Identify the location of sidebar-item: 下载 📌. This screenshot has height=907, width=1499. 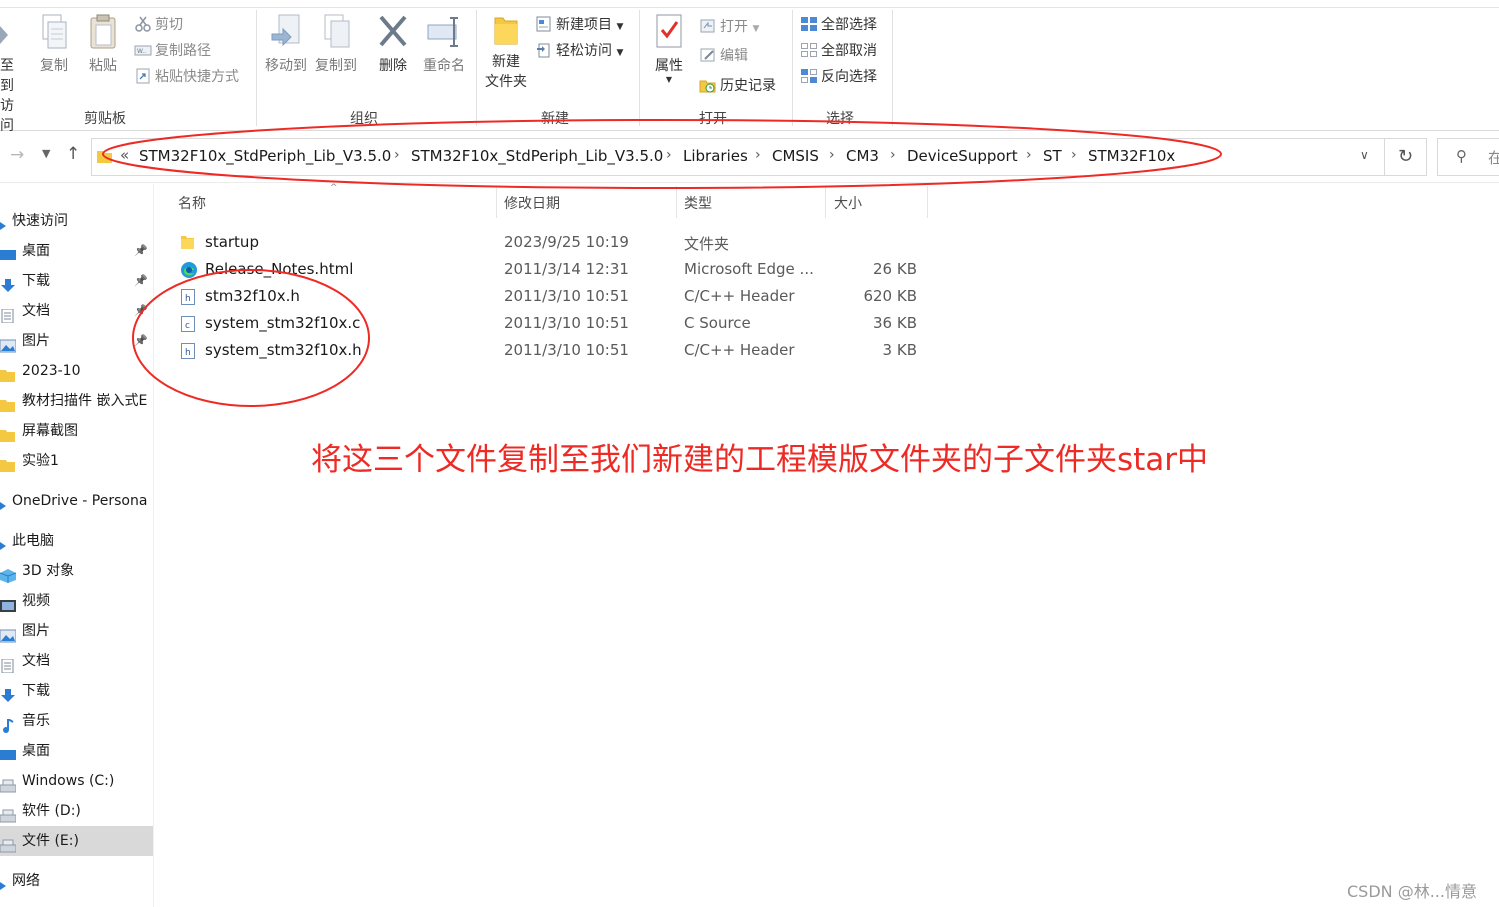
(76, 281).